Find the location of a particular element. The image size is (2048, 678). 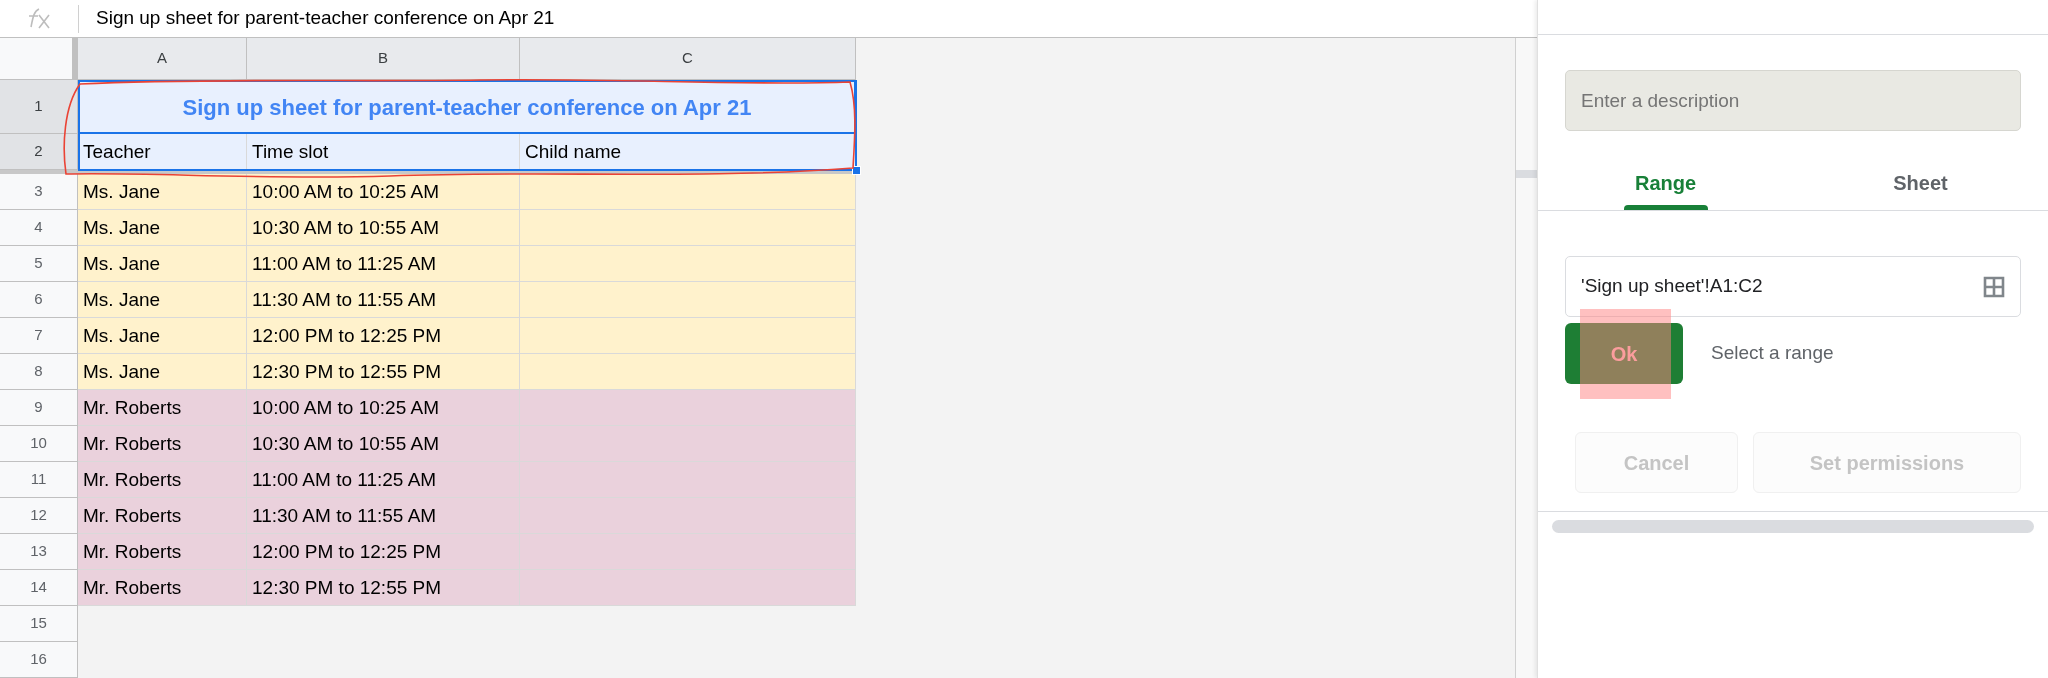

tab: Range is located at coordinates (1665, 183).